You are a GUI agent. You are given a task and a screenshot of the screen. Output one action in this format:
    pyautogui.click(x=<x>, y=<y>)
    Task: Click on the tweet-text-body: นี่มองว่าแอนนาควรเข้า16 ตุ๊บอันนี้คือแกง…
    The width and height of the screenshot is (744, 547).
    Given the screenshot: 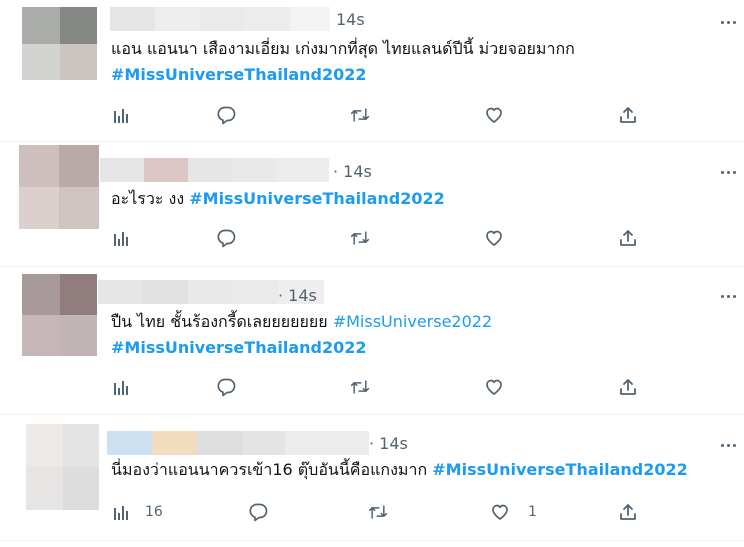 What is the action you would take?
    pyautogui.click(x=269, y=469)
    